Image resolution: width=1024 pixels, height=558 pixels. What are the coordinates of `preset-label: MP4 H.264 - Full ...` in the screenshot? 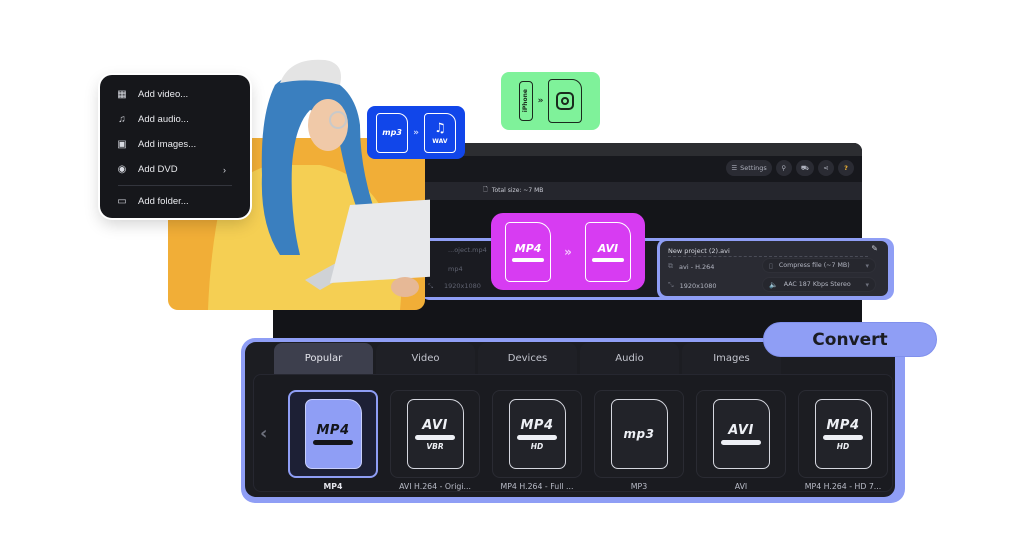 It's located at (537, 486).